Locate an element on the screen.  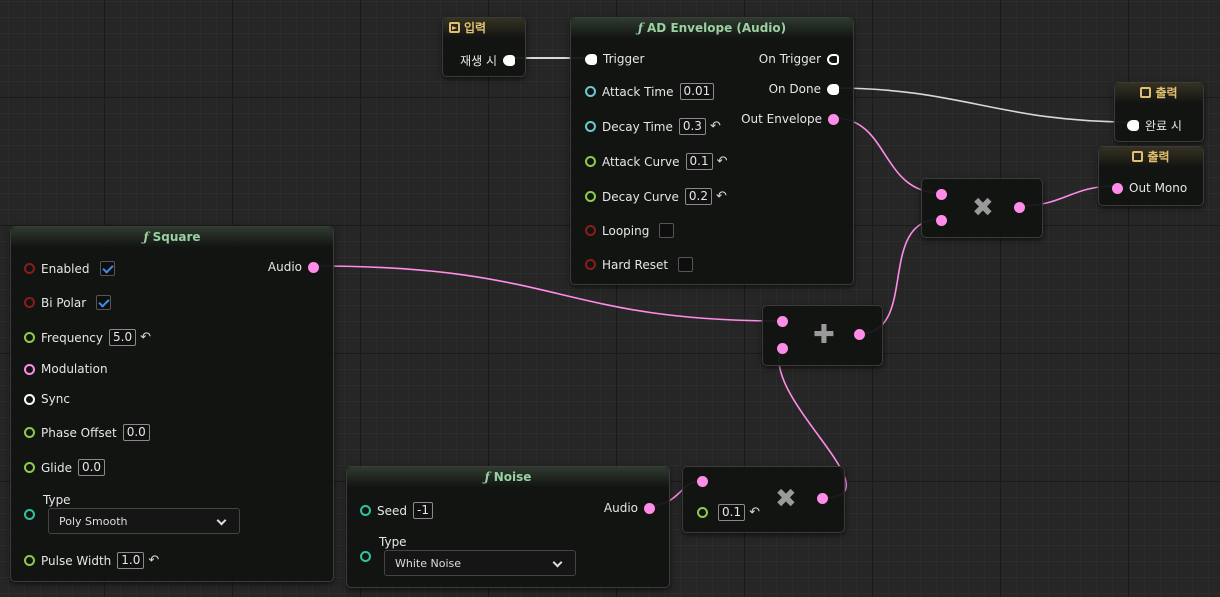
noise-type-dropdown: White Noise is located at coordinates (480, 563).